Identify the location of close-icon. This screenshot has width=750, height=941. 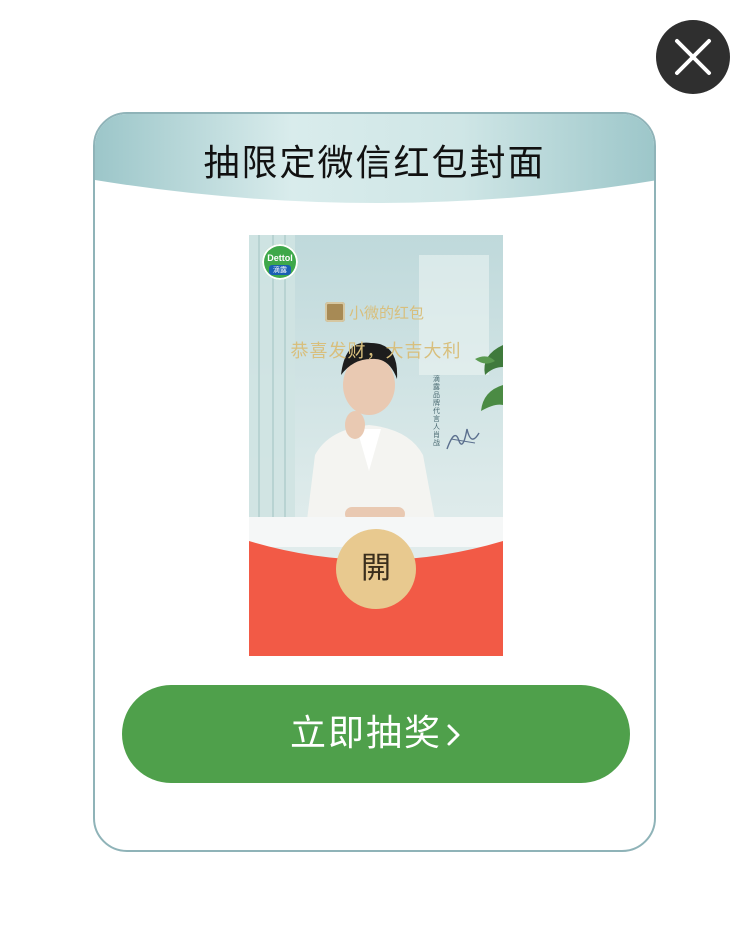
(693, 57).